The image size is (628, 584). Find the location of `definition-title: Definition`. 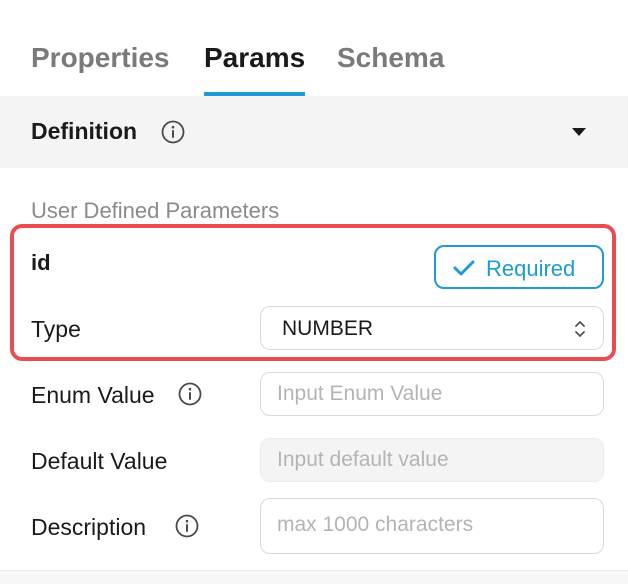

definition-title: Definition is located at coordinates (84, 131).